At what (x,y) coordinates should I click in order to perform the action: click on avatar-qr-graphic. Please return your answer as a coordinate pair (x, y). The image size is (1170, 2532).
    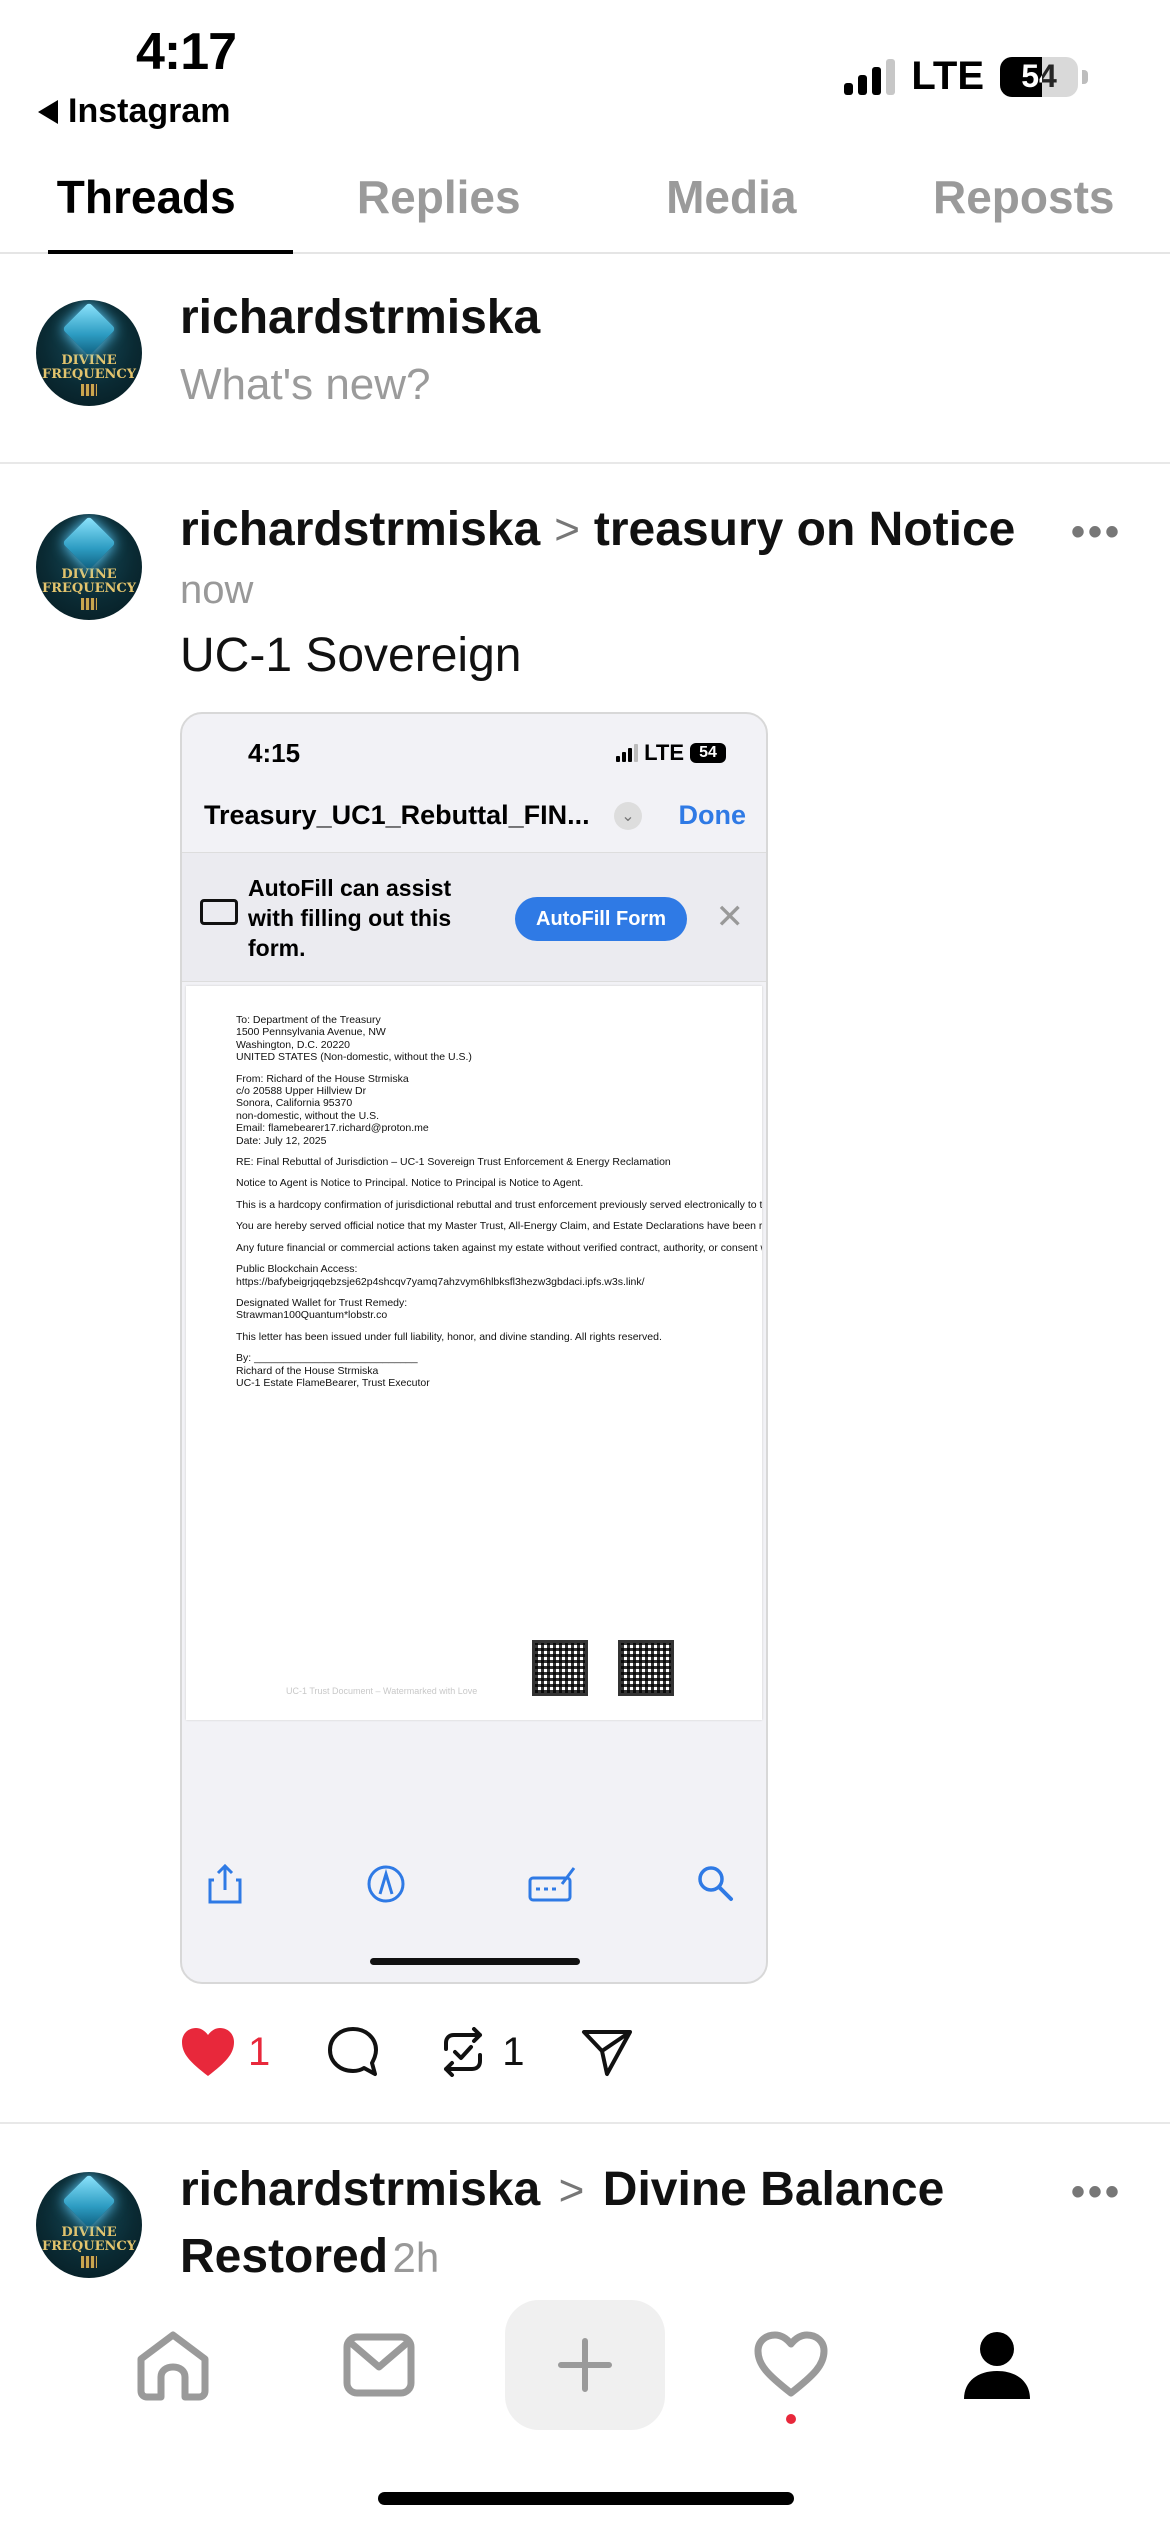
    Looking at the image, I should click on (89, 390).